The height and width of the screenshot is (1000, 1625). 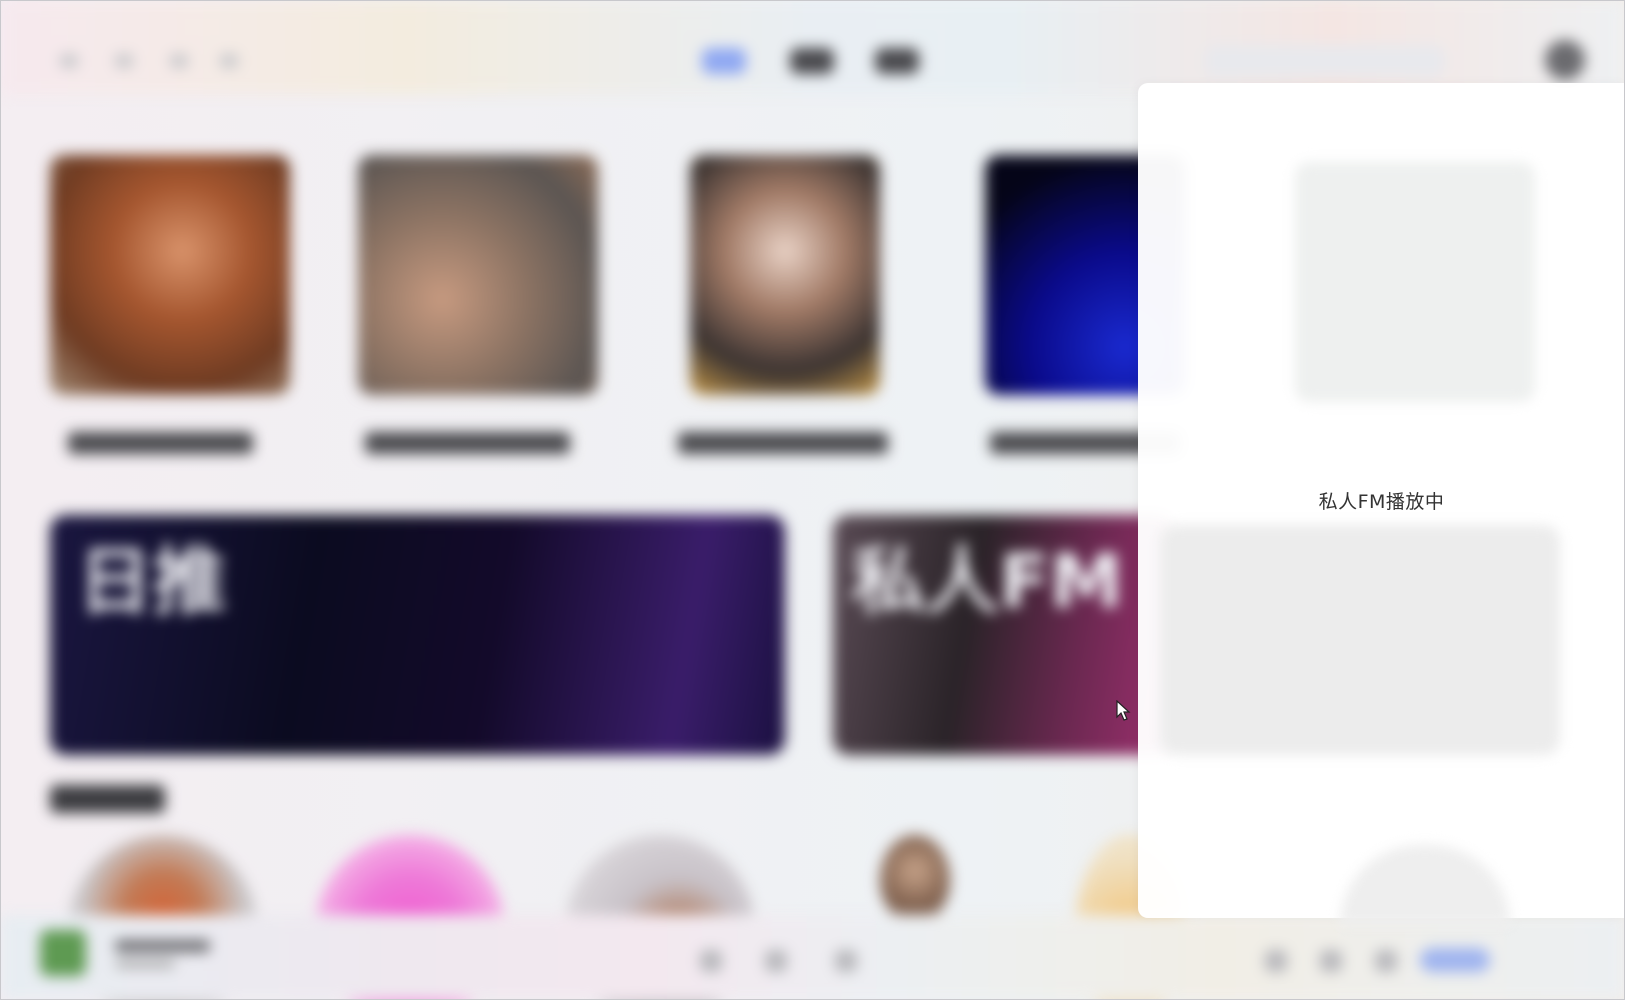 I want to click on tab-library, so click(x=897, y=61).